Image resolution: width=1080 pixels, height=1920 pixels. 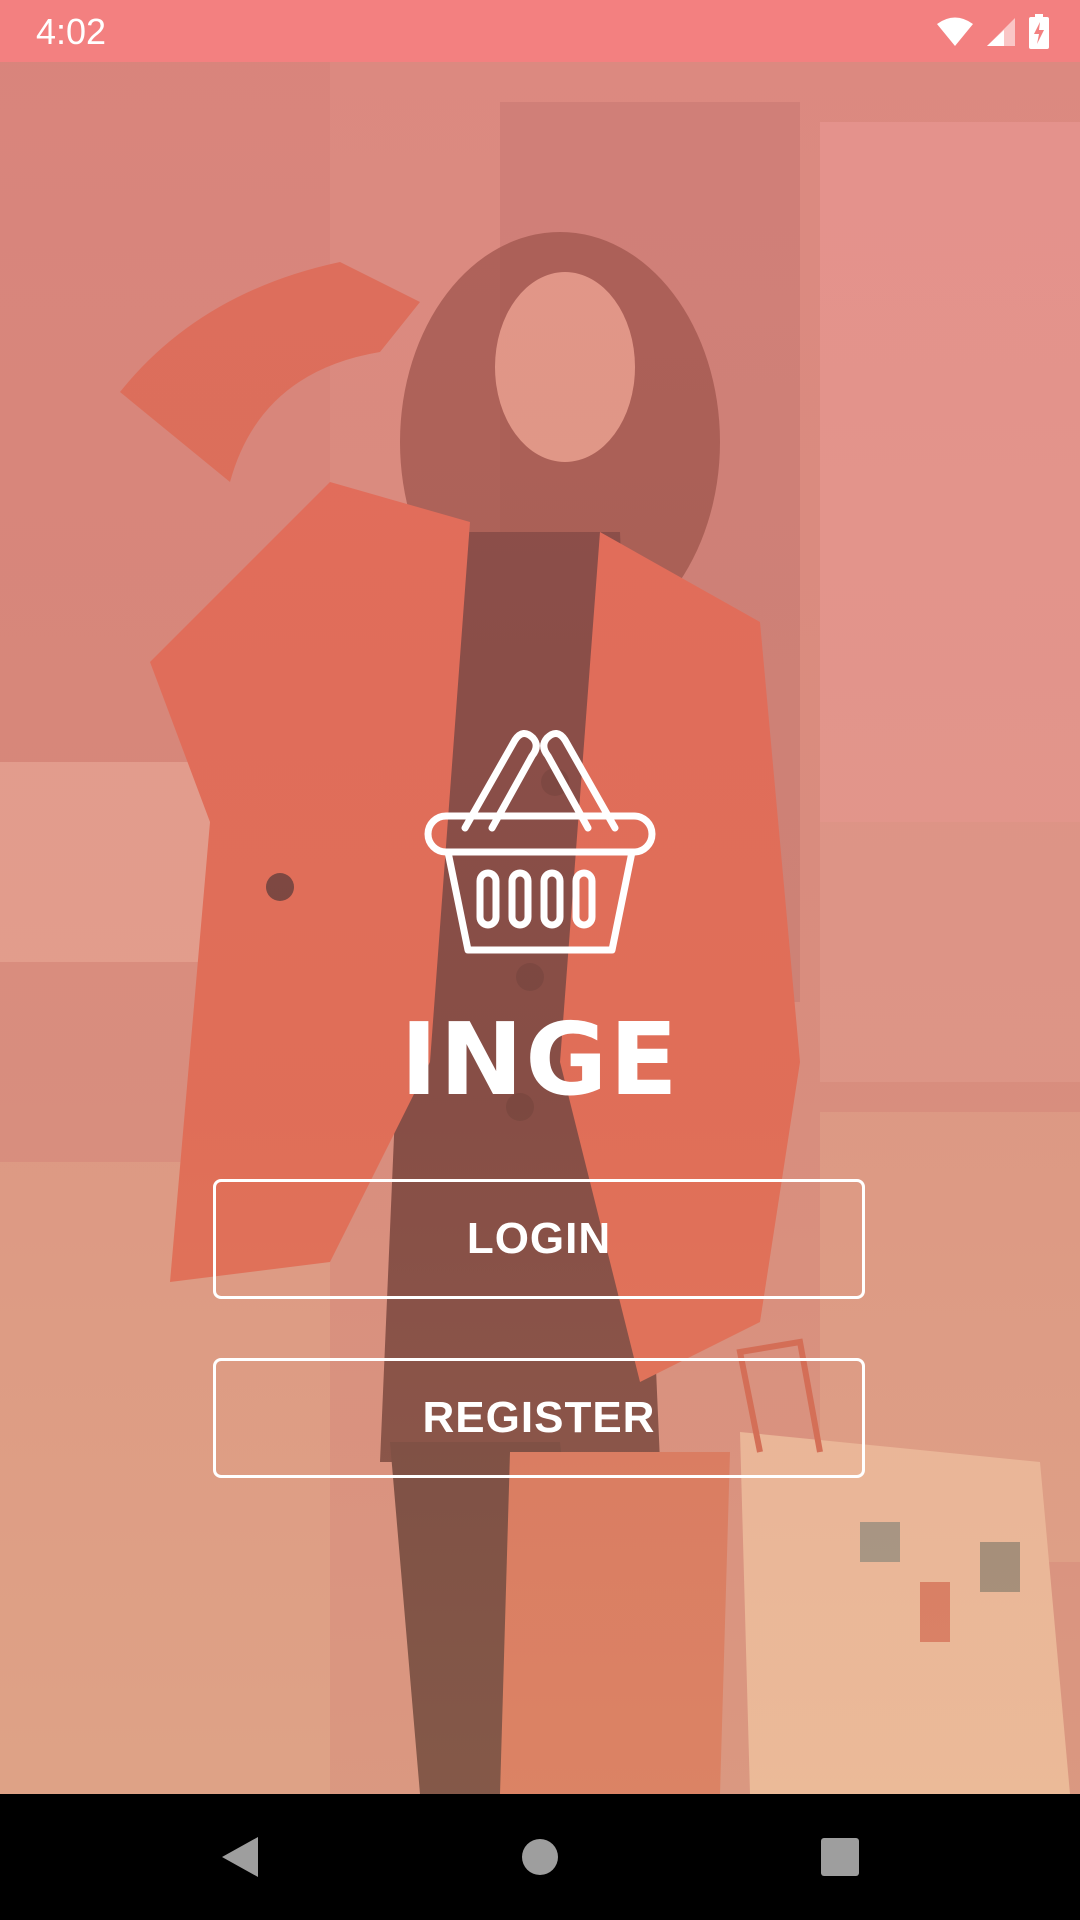 What do you see at coordinates (540, 843) in the screenshot?
I see `shopping-basket-icon` at bounding box center [540, 843].